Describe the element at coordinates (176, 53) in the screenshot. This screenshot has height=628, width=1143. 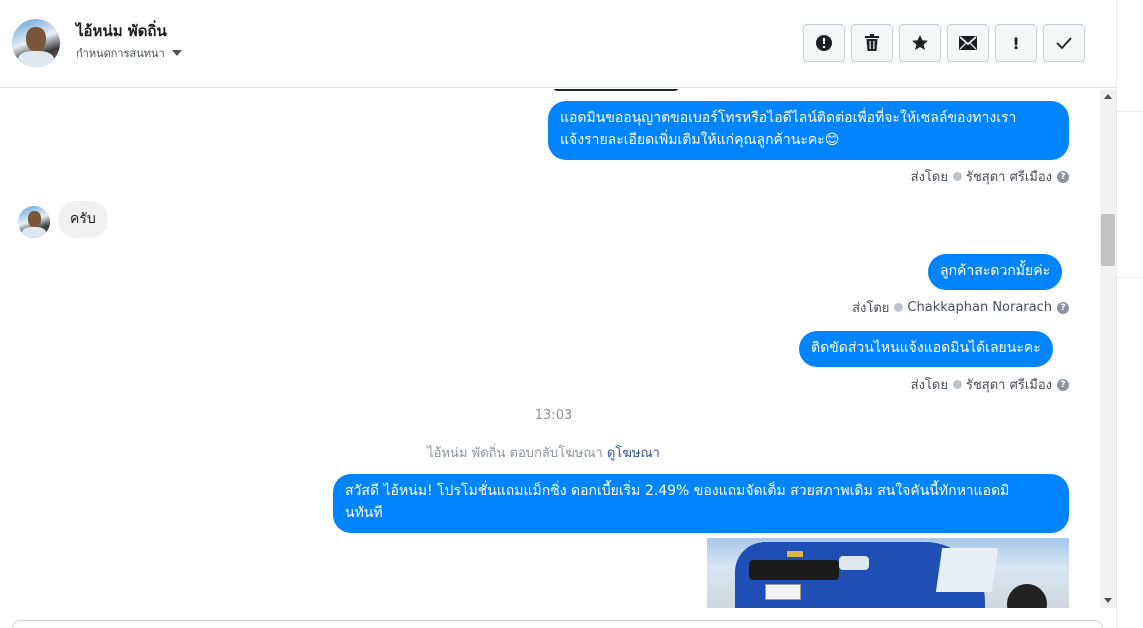
I see `caret-down-icon` at that location.